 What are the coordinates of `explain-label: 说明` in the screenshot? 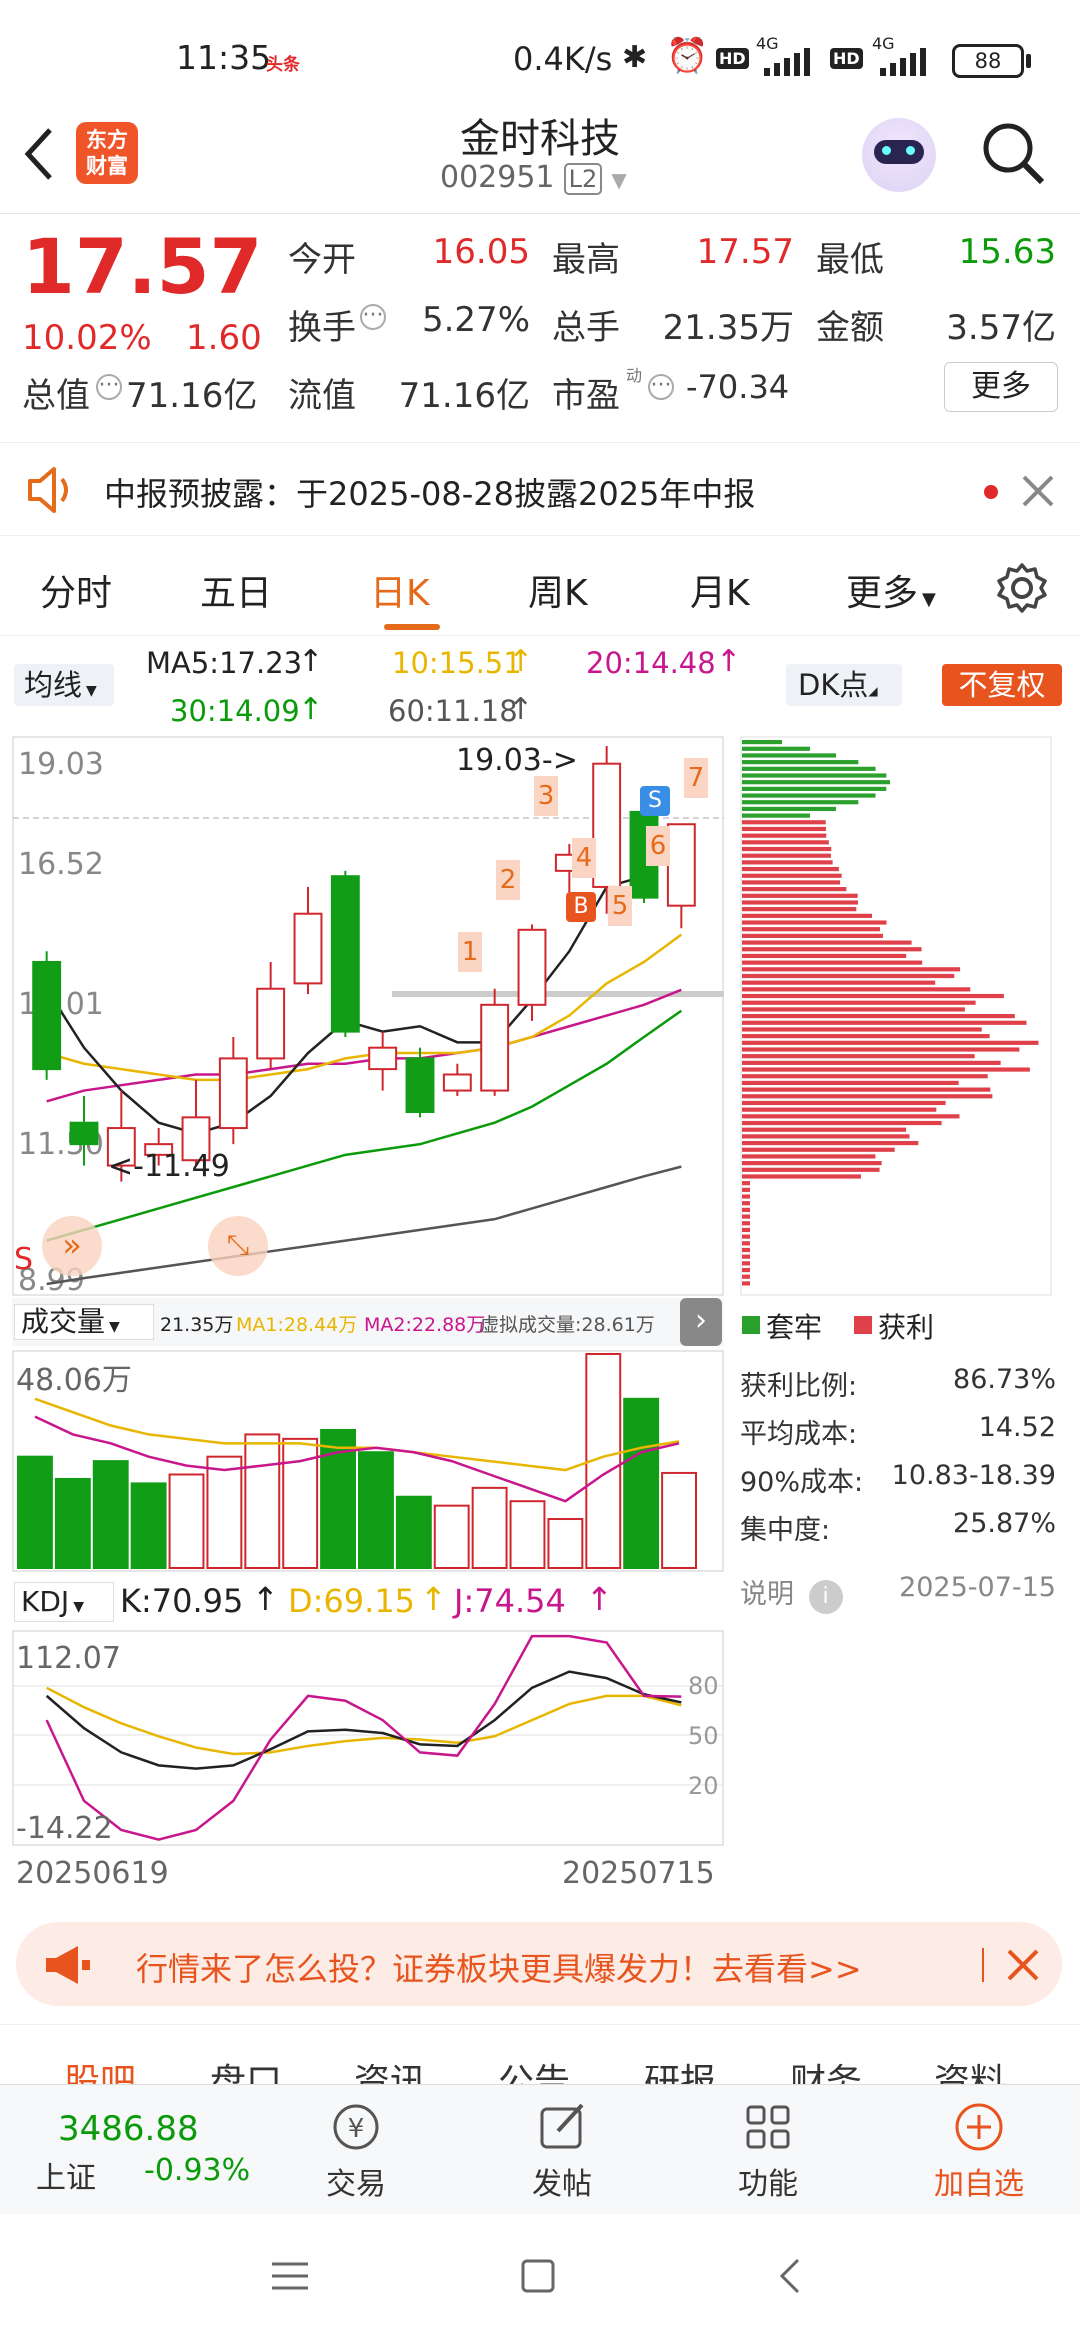 It's located at (767, 1594).